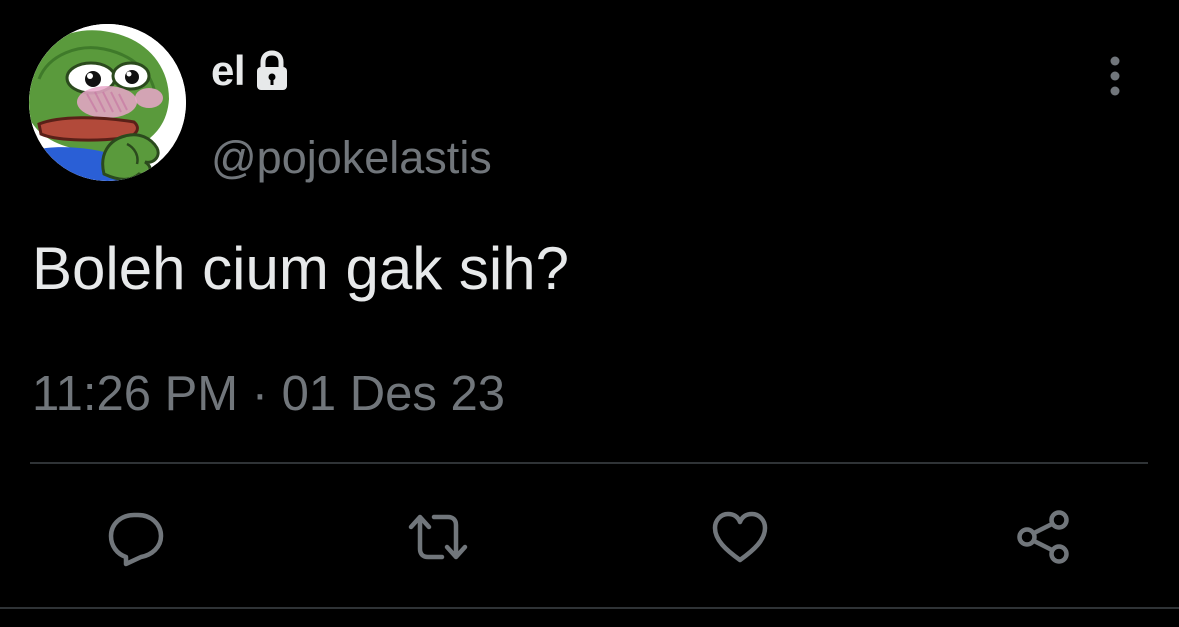 This screenshot has width=1179, height=627. Describe the element at coordinates (589, 463) in the screenshot. I see `divider` at that location.